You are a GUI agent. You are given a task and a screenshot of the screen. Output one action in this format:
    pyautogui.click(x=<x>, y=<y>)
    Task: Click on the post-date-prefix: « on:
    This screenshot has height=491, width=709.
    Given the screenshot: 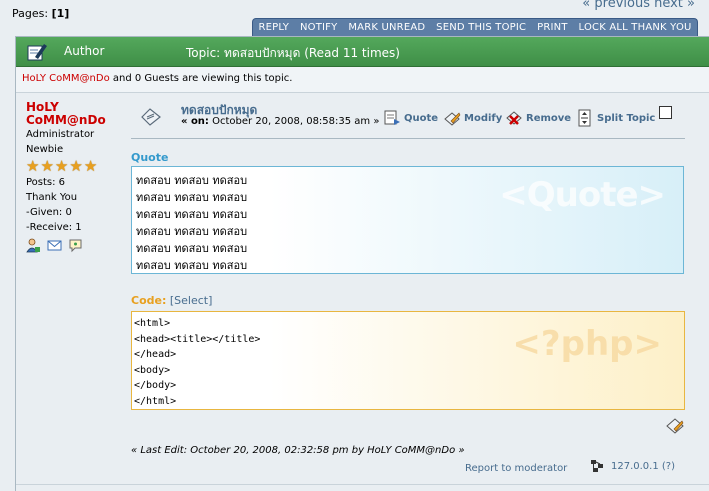 What is the action you would take?
    pyautogui.click(x=195, y=121)
    